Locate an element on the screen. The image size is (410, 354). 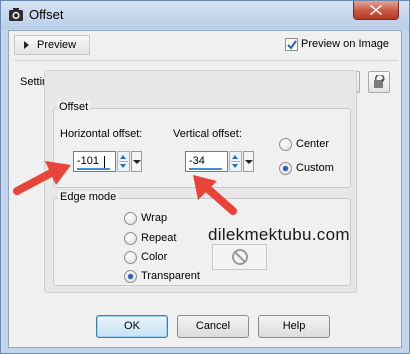
expand-triangle-icon is located at coordinates (26, 45).